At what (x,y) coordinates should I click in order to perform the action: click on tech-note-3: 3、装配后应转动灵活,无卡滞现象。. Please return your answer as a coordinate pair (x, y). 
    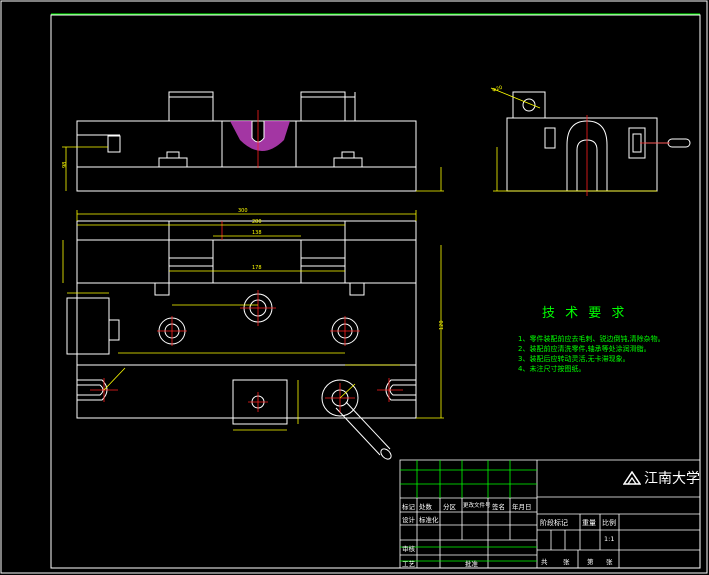
    Looking at the image, I should click on (574, 359).